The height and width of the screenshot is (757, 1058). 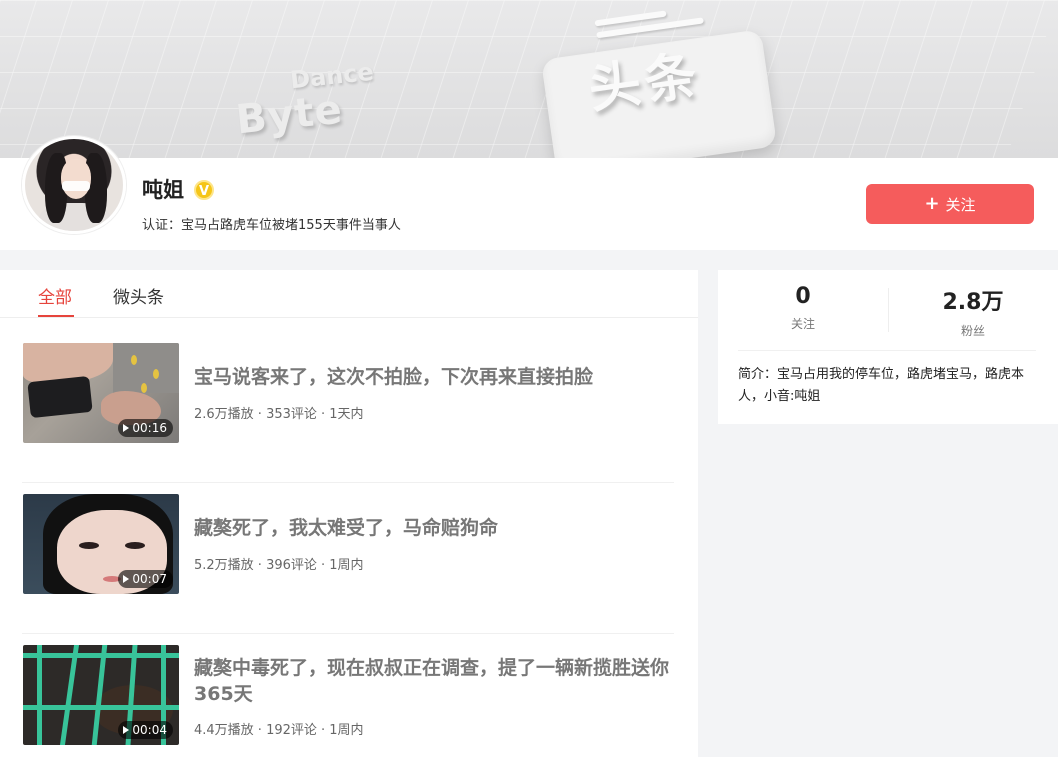 What do you see at coordinates (56, 316) in the screenshot?
I see `tab-active-indicator` at bounding box center [56, 316].